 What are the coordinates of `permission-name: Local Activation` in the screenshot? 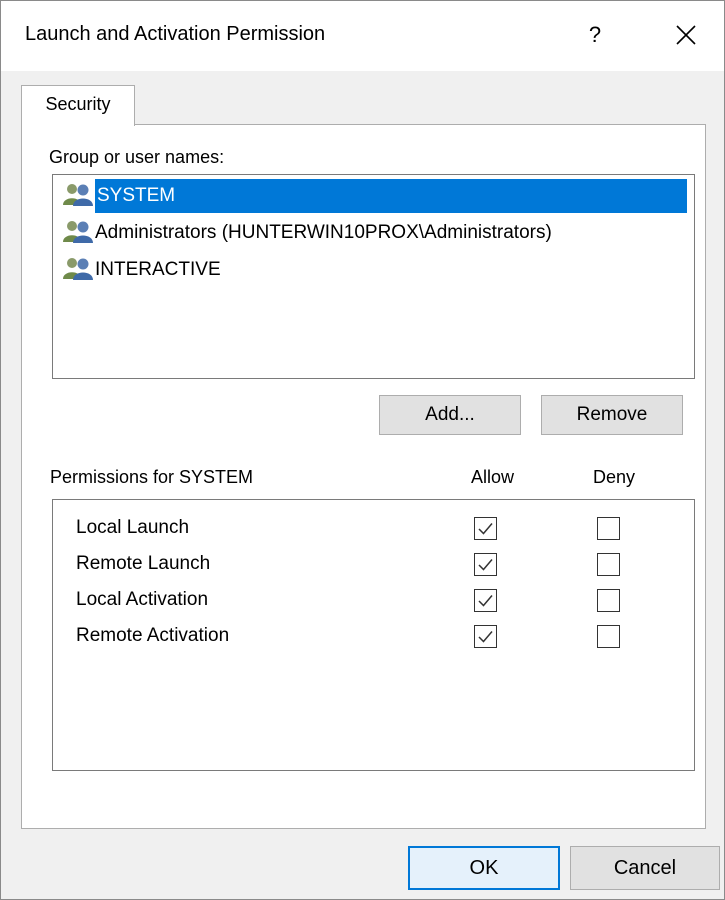 It's located at (142, 599).